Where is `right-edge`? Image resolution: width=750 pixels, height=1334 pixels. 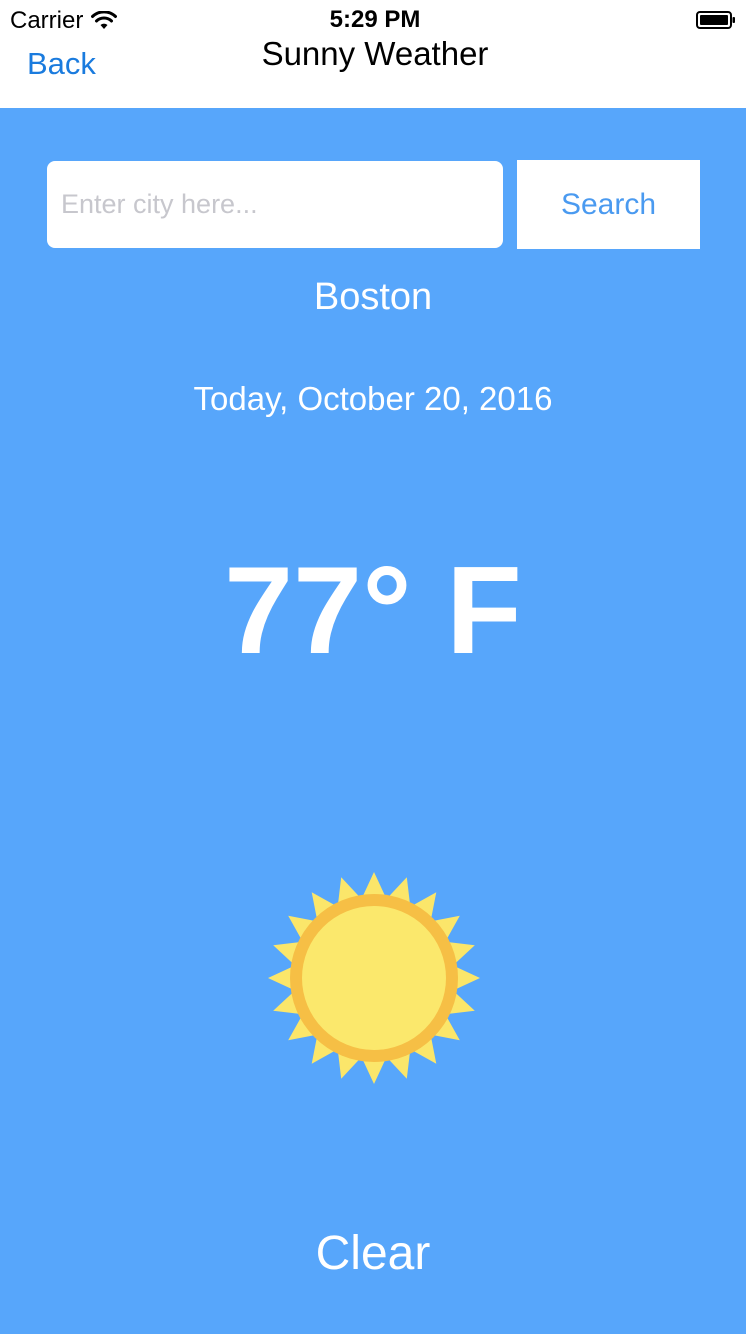
right-edge is located at coordinates (748, 721).